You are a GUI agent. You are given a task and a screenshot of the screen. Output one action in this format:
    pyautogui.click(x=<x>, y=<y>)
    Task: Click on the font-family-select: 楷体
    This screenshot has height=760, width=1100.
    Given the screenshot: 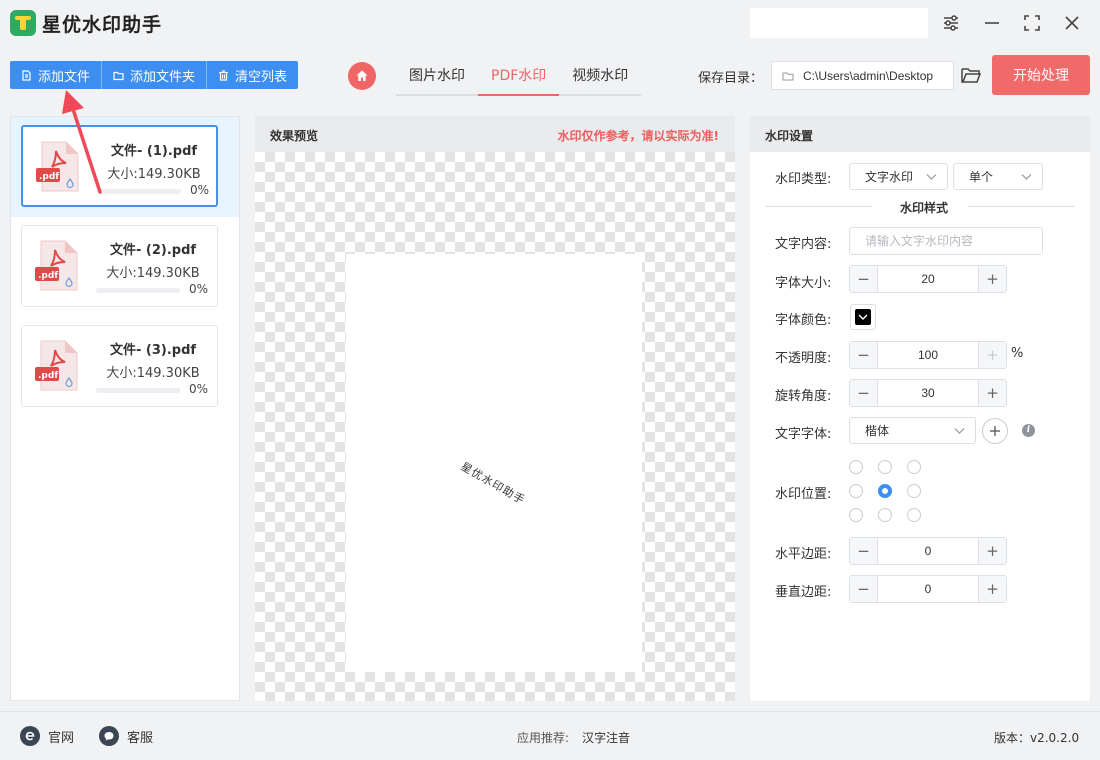 What is the action you would take?
    pyautogui.click(x=912, y=430)
    